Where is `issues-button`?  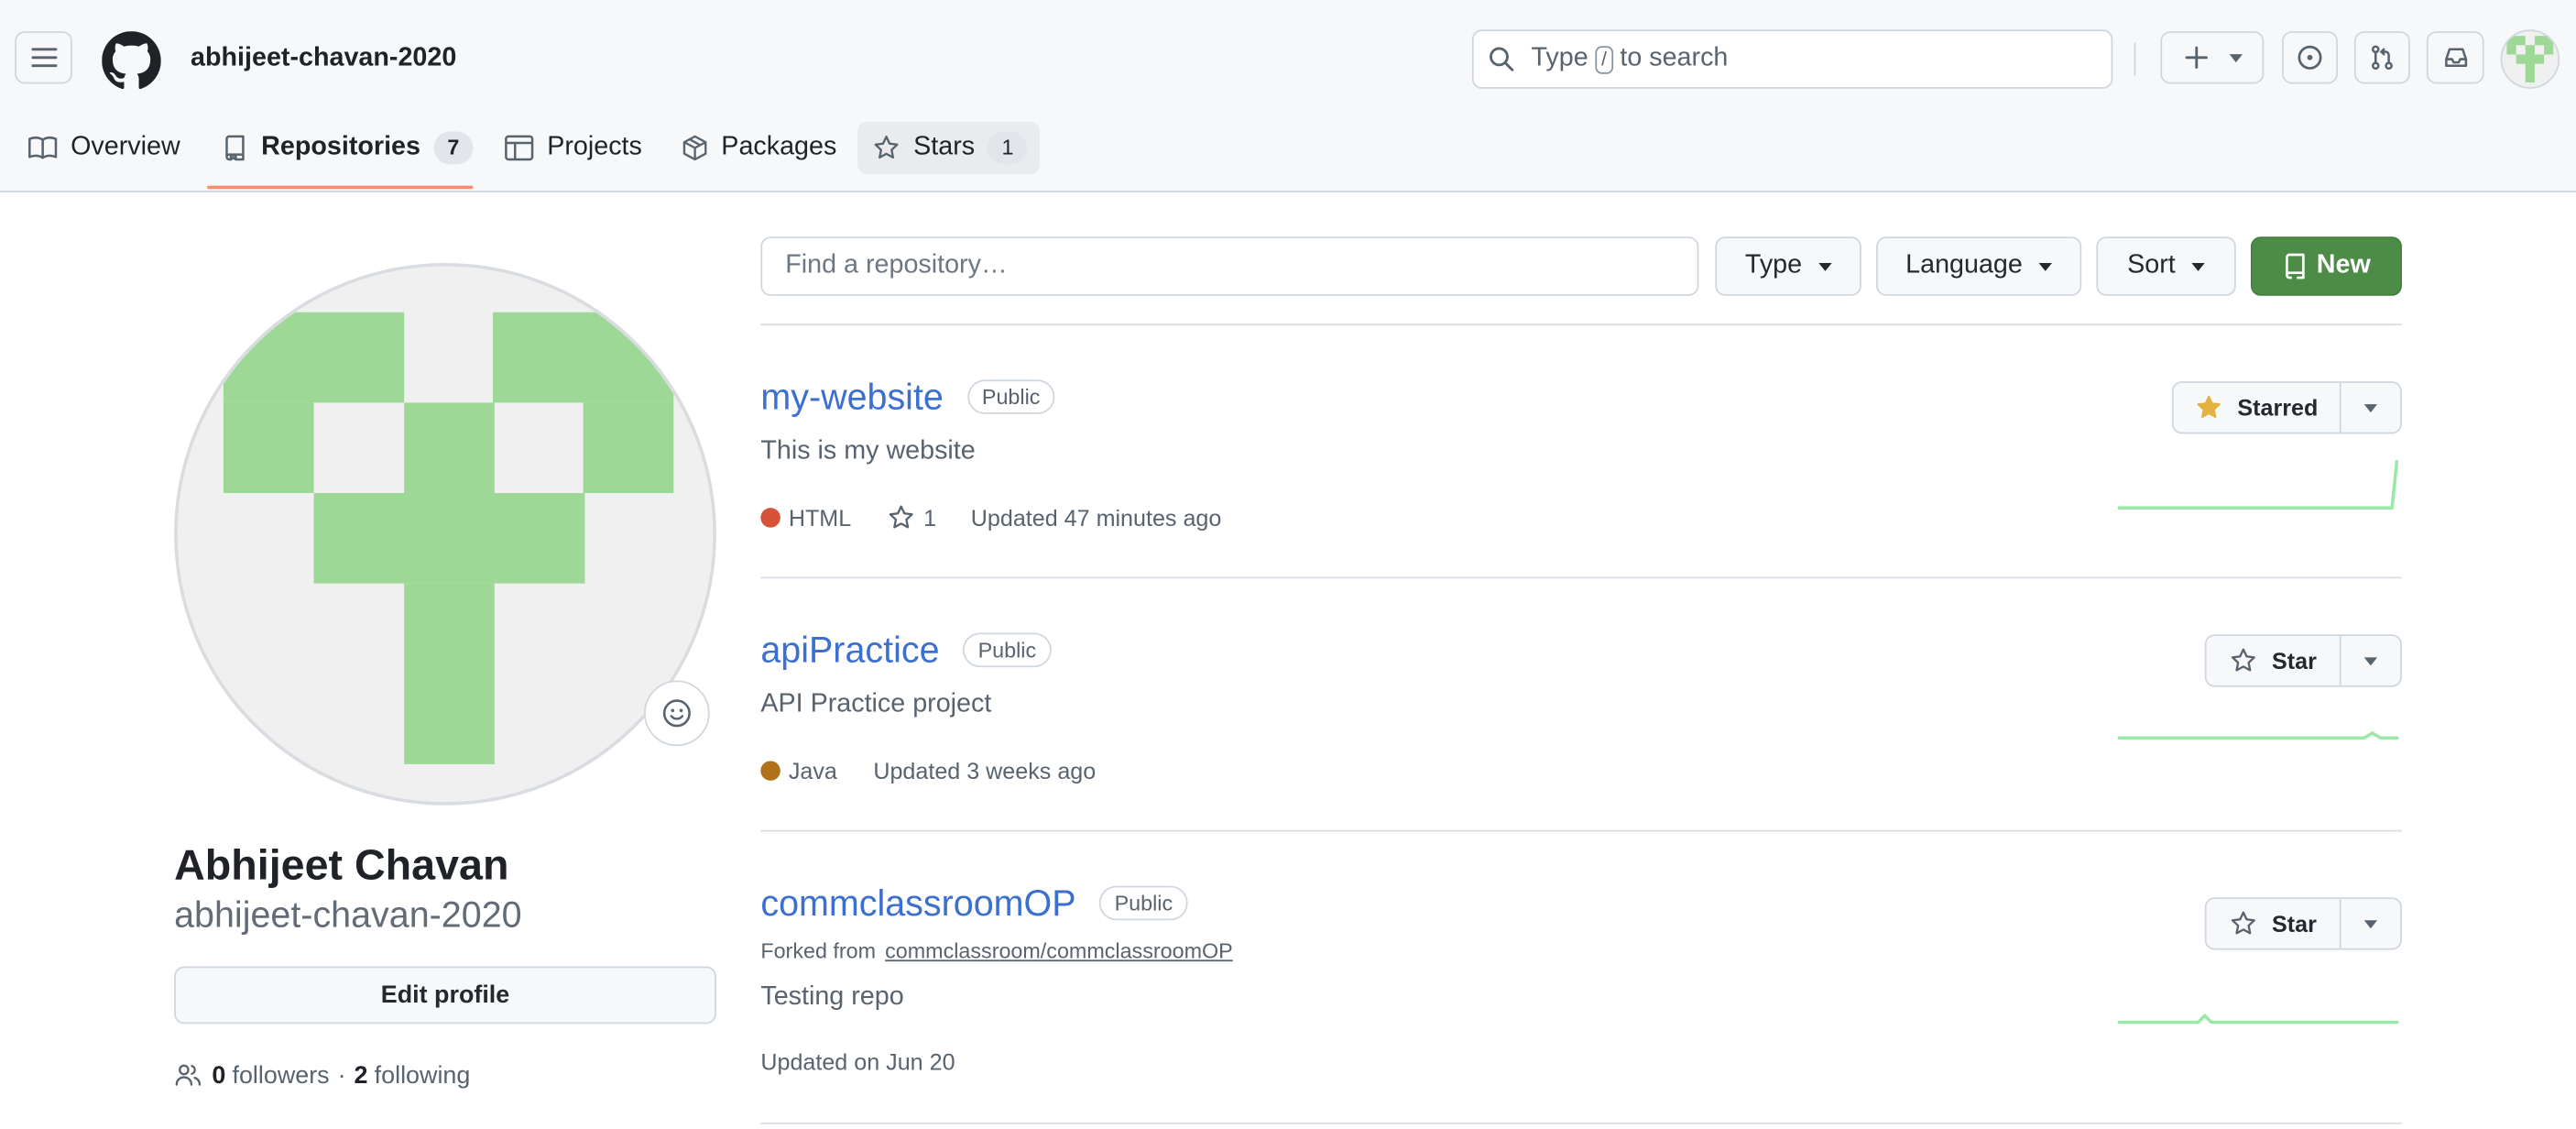 issues-button is located at coordinates (2311, 58).